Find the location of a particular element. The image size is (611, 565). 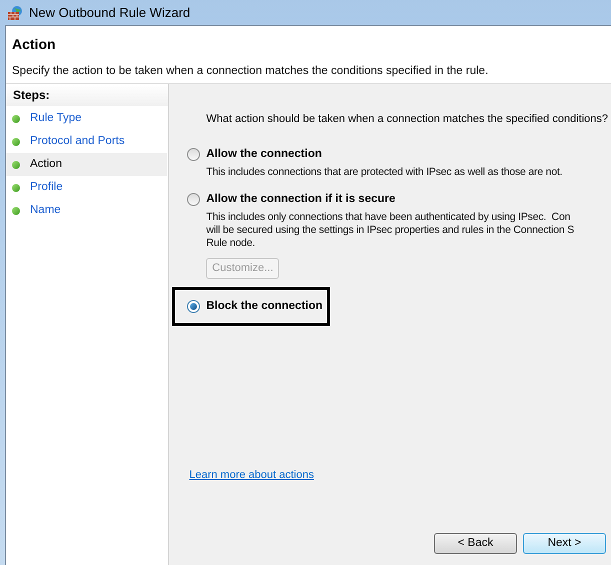

wizard-button: Next > is located at coordinates (564, 543).